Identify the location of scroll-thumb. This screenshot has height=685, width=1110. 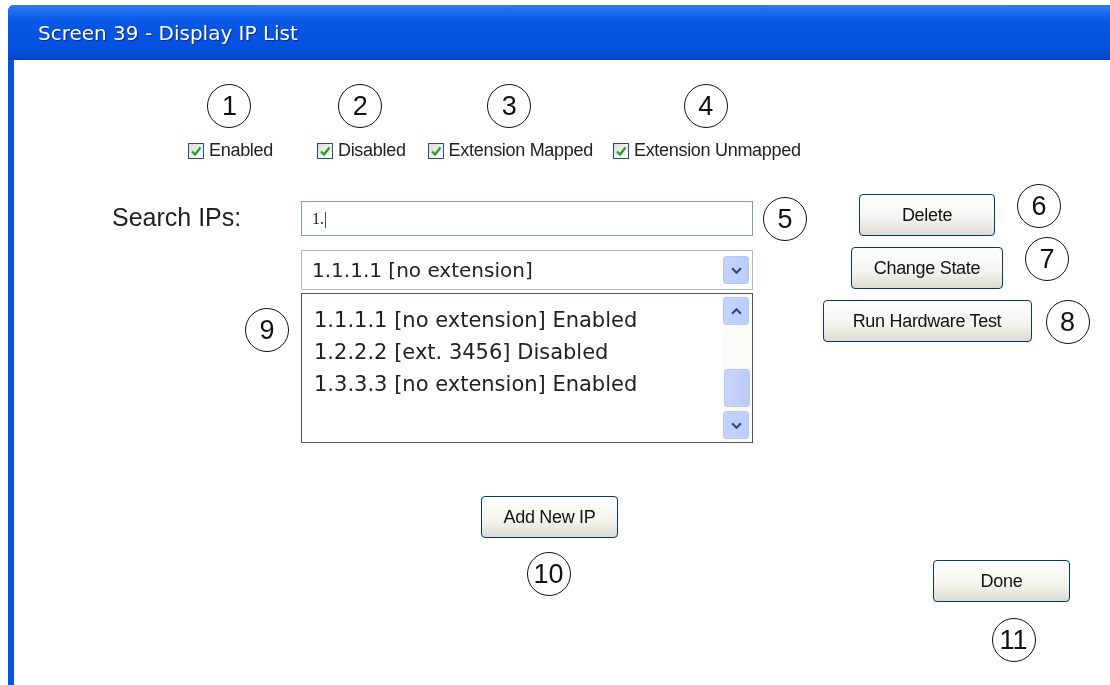
(737, 388).